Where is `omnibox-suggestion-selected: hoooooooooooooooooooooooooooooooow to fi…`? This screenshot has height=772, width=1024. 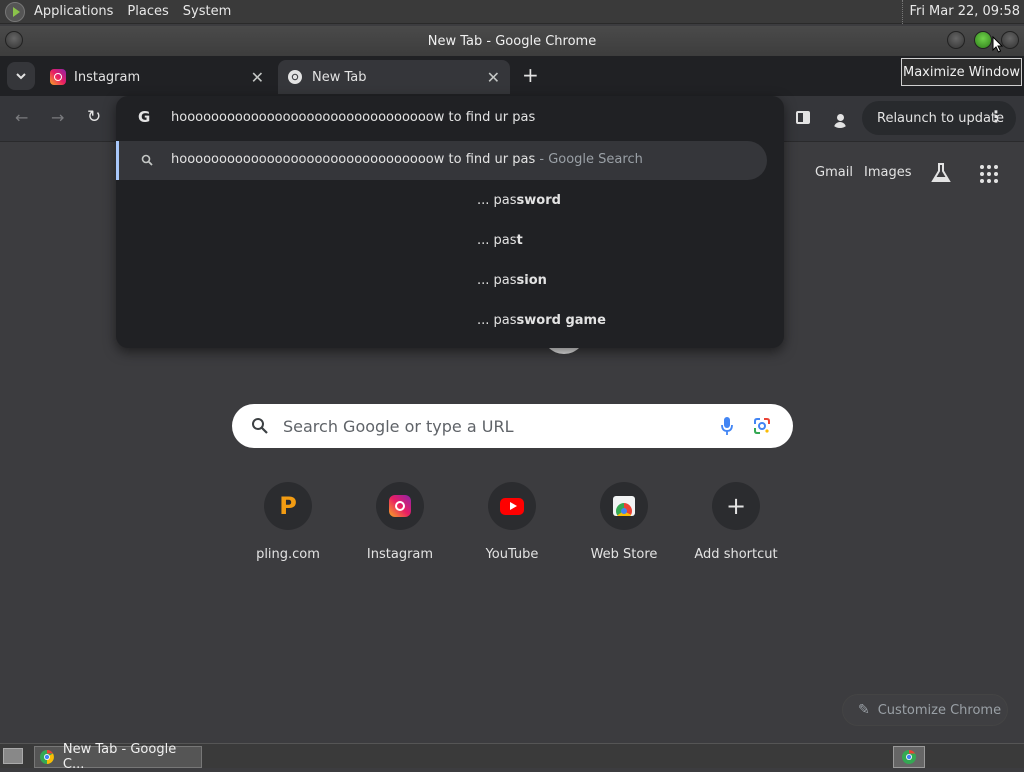
omnibox-suggestion-selected: hoooooooooooooooooooooooooooooooow to fi… is located at coordinates (441, 160).